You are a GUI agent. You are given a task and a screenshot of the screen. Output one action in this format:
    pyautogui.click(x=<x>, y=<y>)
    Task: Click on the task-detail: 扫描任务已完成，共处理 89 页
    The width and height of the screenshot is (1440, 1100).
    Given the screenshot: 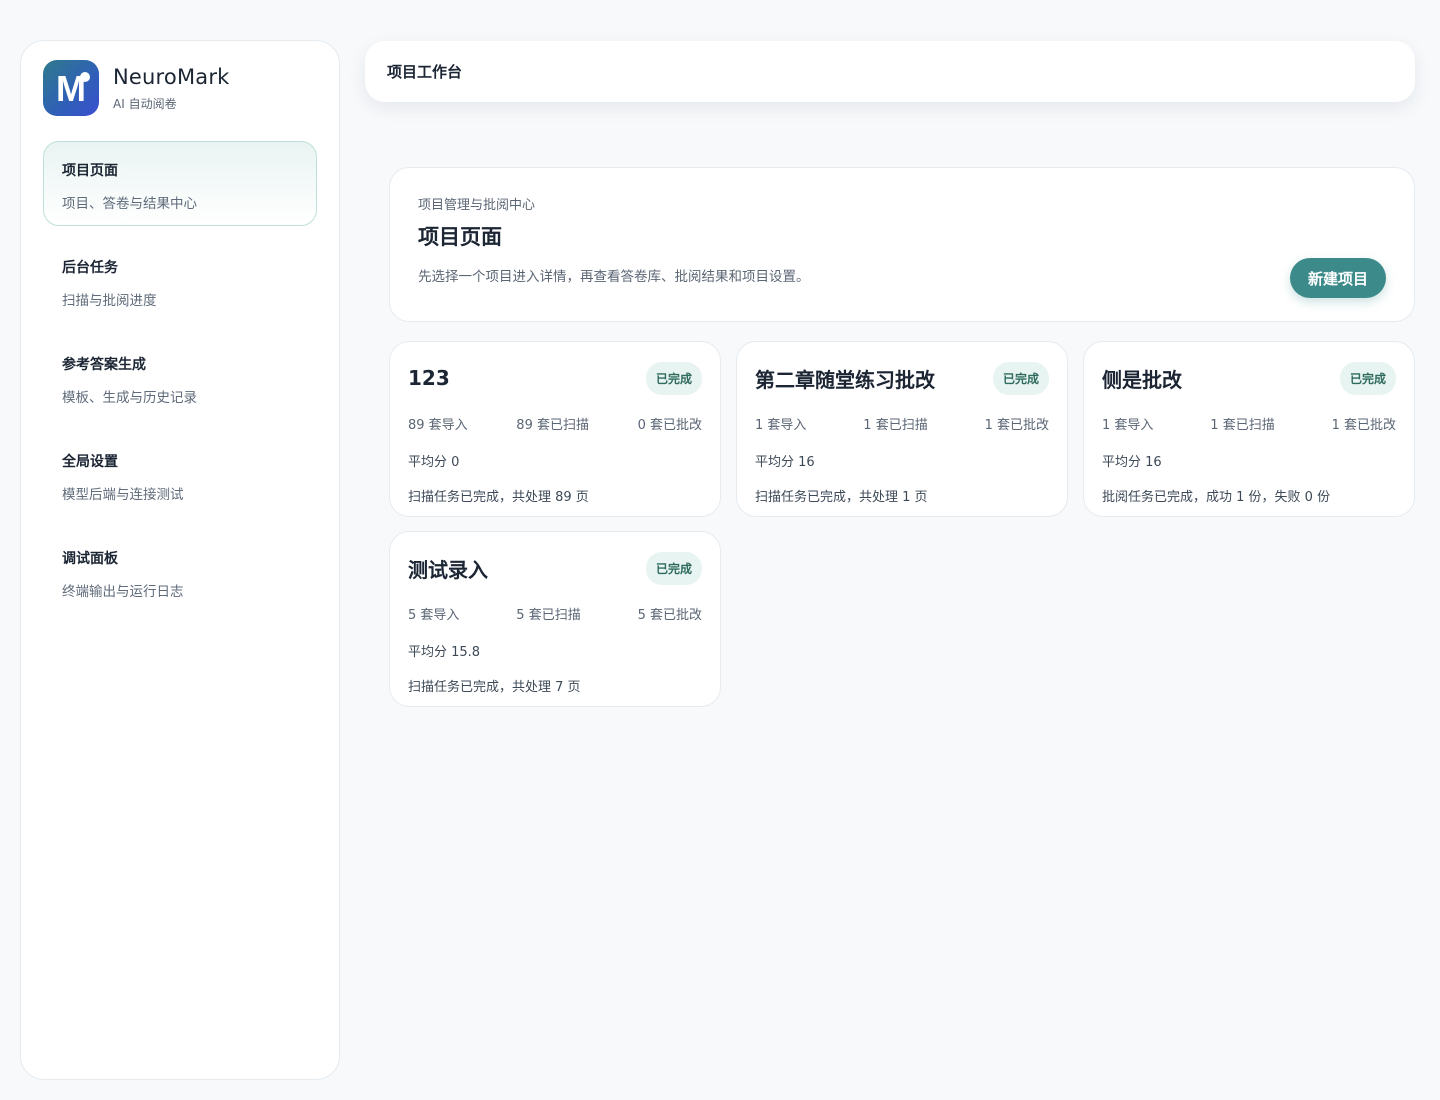 What is the action you would take?
    pyautogui.click(x=498, y=497)
    